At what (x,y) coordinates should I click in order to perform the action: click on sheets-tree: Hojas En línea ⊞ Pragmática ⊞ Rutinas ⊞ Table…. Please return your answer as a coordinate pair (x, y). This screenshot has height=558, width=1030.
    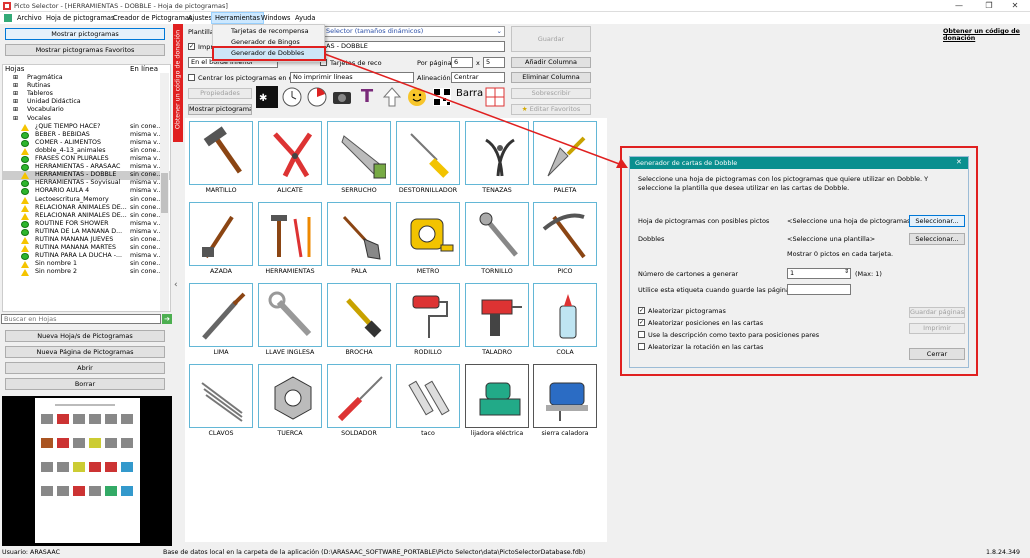
    Looking at the image, I should click on (86, 188).